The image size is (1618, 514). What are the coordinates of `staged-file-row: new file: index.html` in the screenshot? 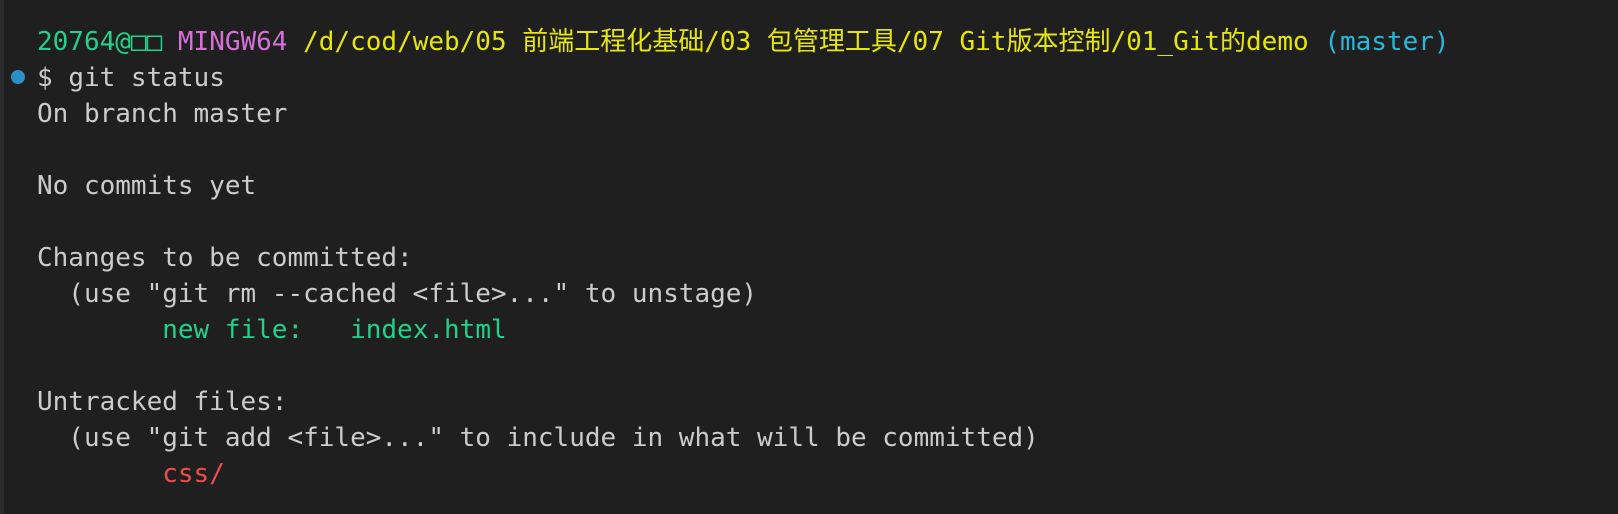 It's located at (272, 330).